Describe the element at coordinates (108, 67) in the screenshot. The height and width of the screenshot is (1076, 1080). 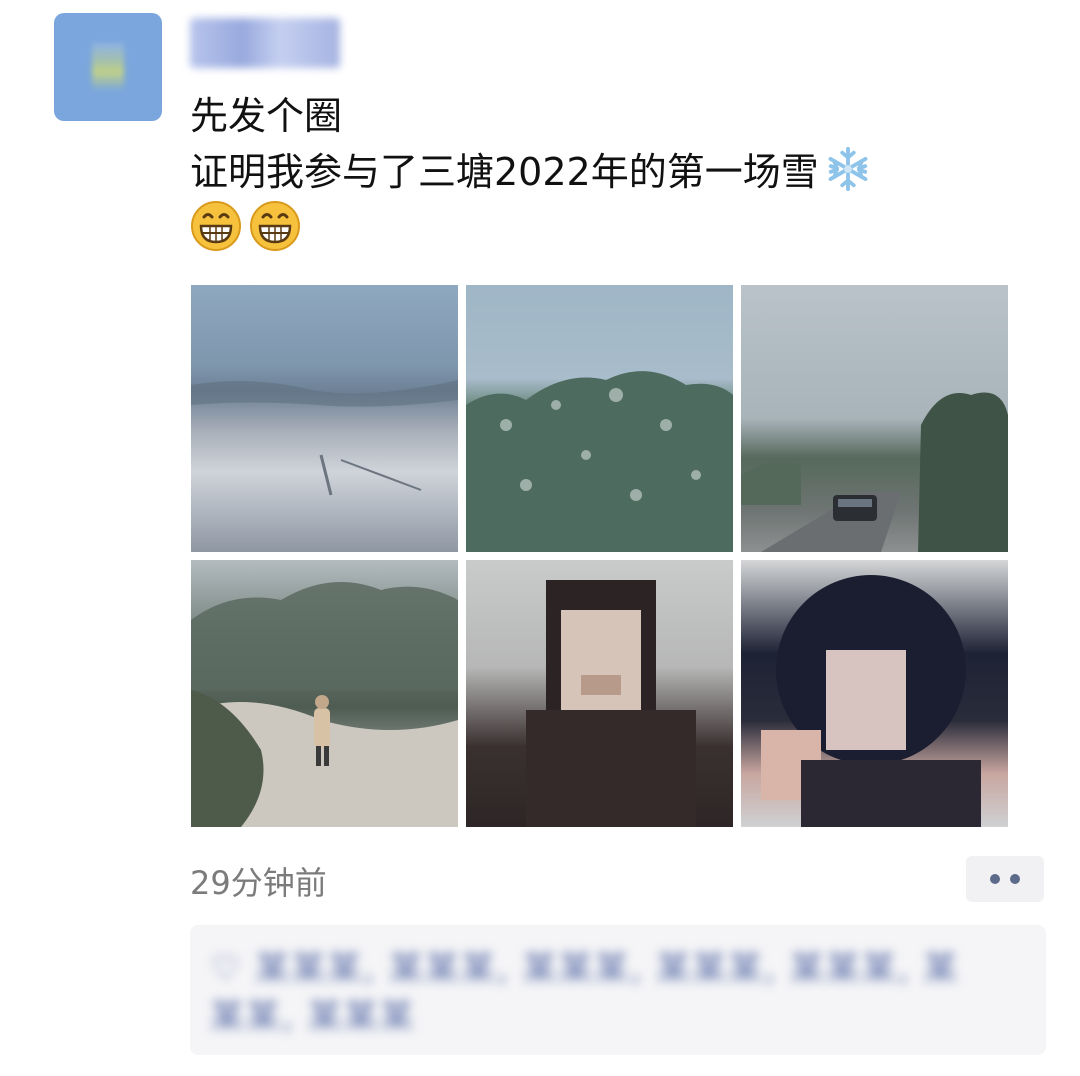
I see `avatar` at that location.